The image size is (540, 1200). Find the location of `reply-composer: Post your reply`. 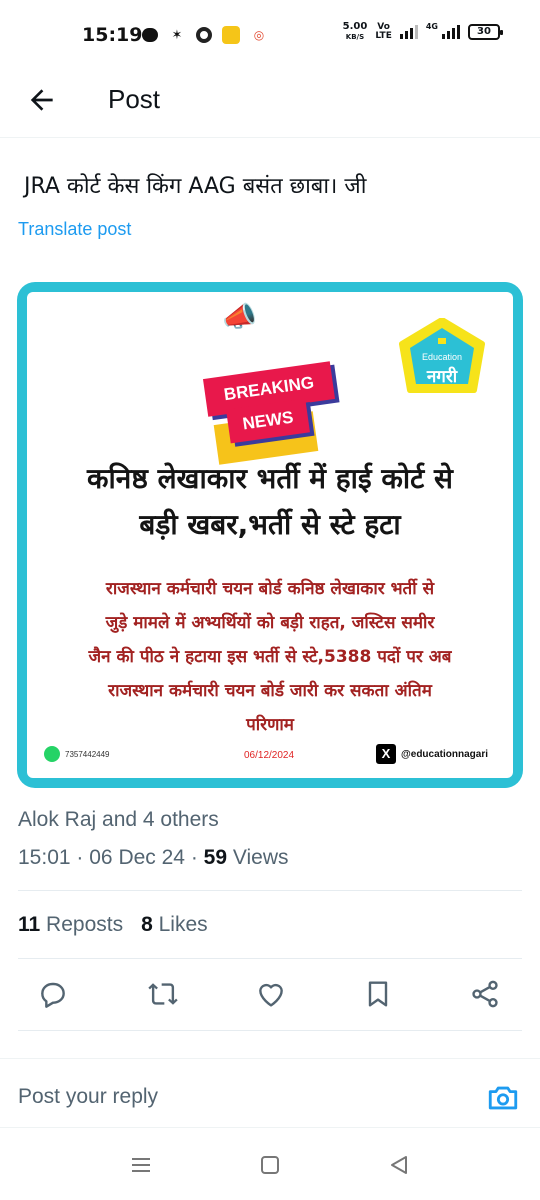

reply-composer: Post your reply is located at coordinates (270, 1093).